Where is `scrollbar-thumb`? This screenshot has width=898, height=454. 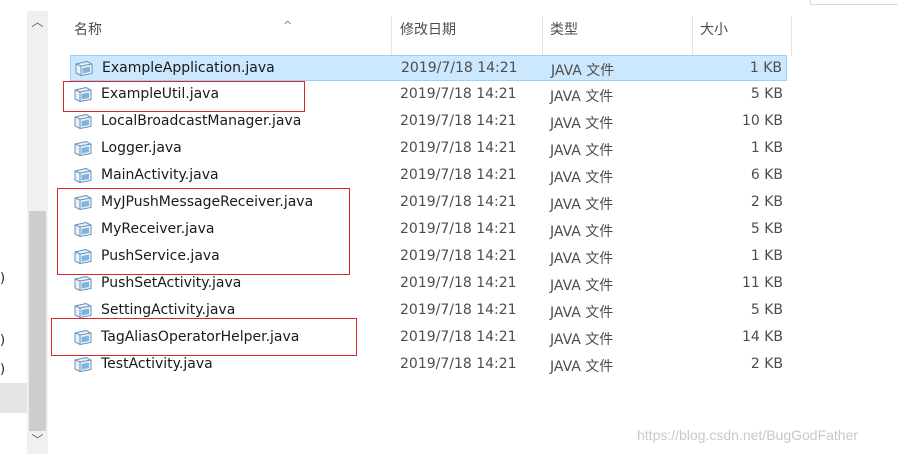 scrollbar-thumb is located at coordinates (37, 321).